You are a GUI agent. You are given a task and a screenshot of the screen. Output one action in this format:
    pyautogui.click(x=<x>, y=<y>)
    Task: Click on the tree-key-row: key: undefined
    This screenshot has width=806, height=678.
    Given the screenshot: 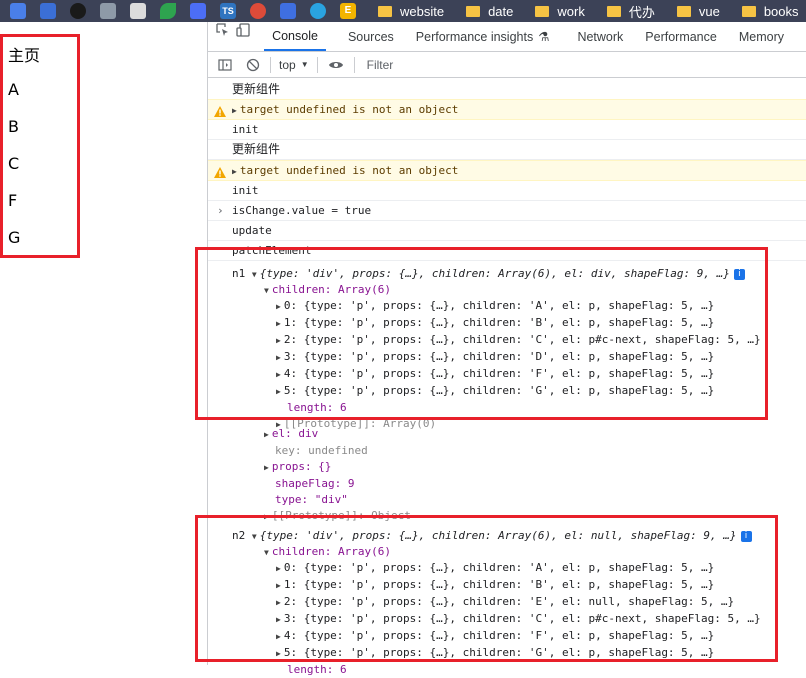 What is the action you would take?
    pyautogui.click(x=337, y=451)
    